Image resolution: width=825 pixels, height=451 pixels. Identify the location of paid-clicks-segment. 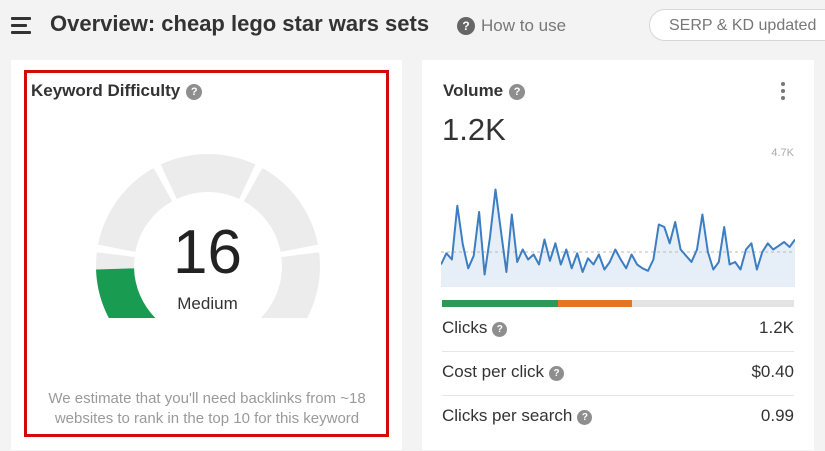
(595, 303).